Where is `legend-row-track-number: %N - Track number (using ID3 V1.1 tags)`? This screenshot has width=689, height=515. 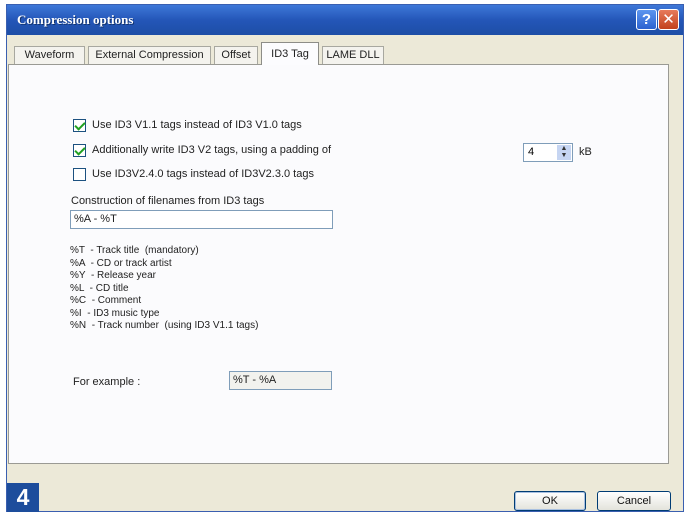
legend-row-track-number: %N - Track number (using ID3 V1.1 tags) is located at coordinates (164, 325).